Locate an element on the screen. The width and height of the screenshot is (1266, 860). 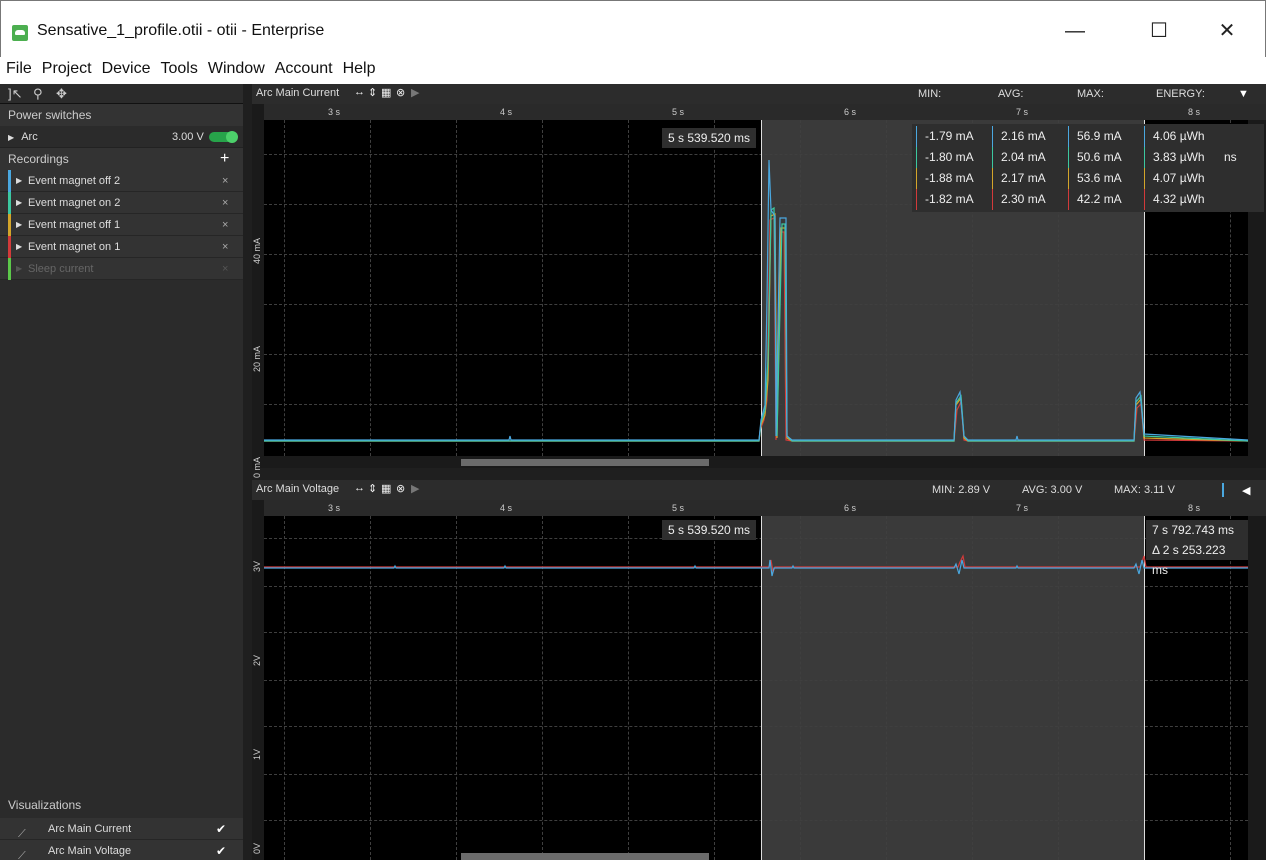
stat-avg: 2.17 mA is located at coordinates (1029, 178).